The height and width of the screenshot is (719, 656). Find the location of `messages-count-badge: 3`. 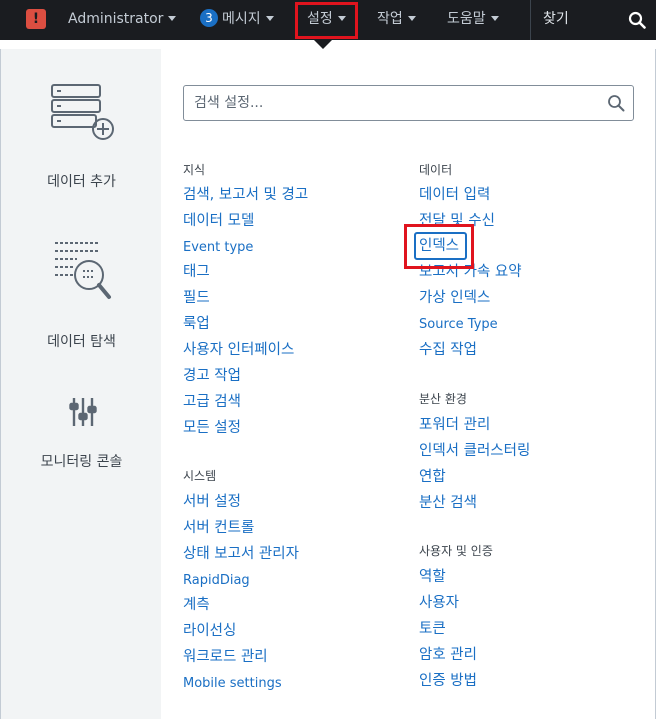

messages-count-badge: 3 is located at coordinates (209, 18).